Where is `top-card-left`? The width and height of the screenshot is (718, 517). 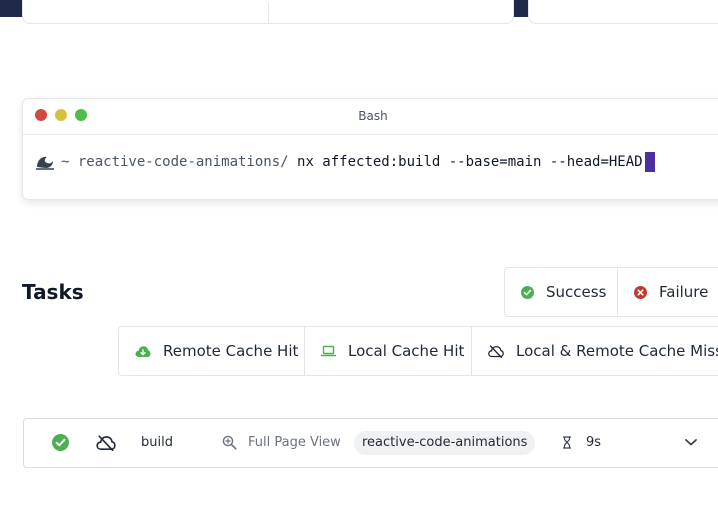 top-card-left is located at coordinates (268, 12).